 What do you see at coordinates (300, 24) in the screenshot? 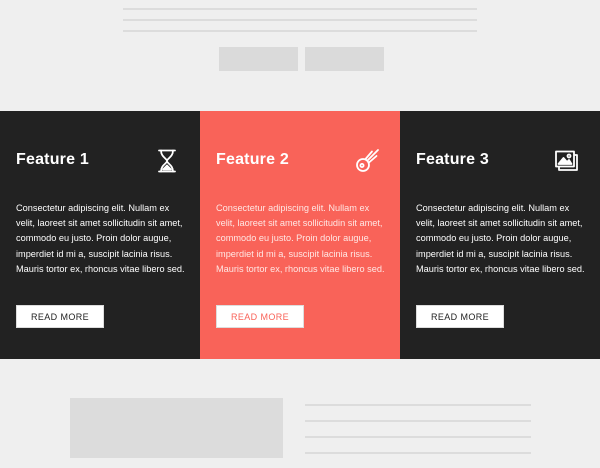
I see `top-text-placeholder` at bounding box center [300, 24].